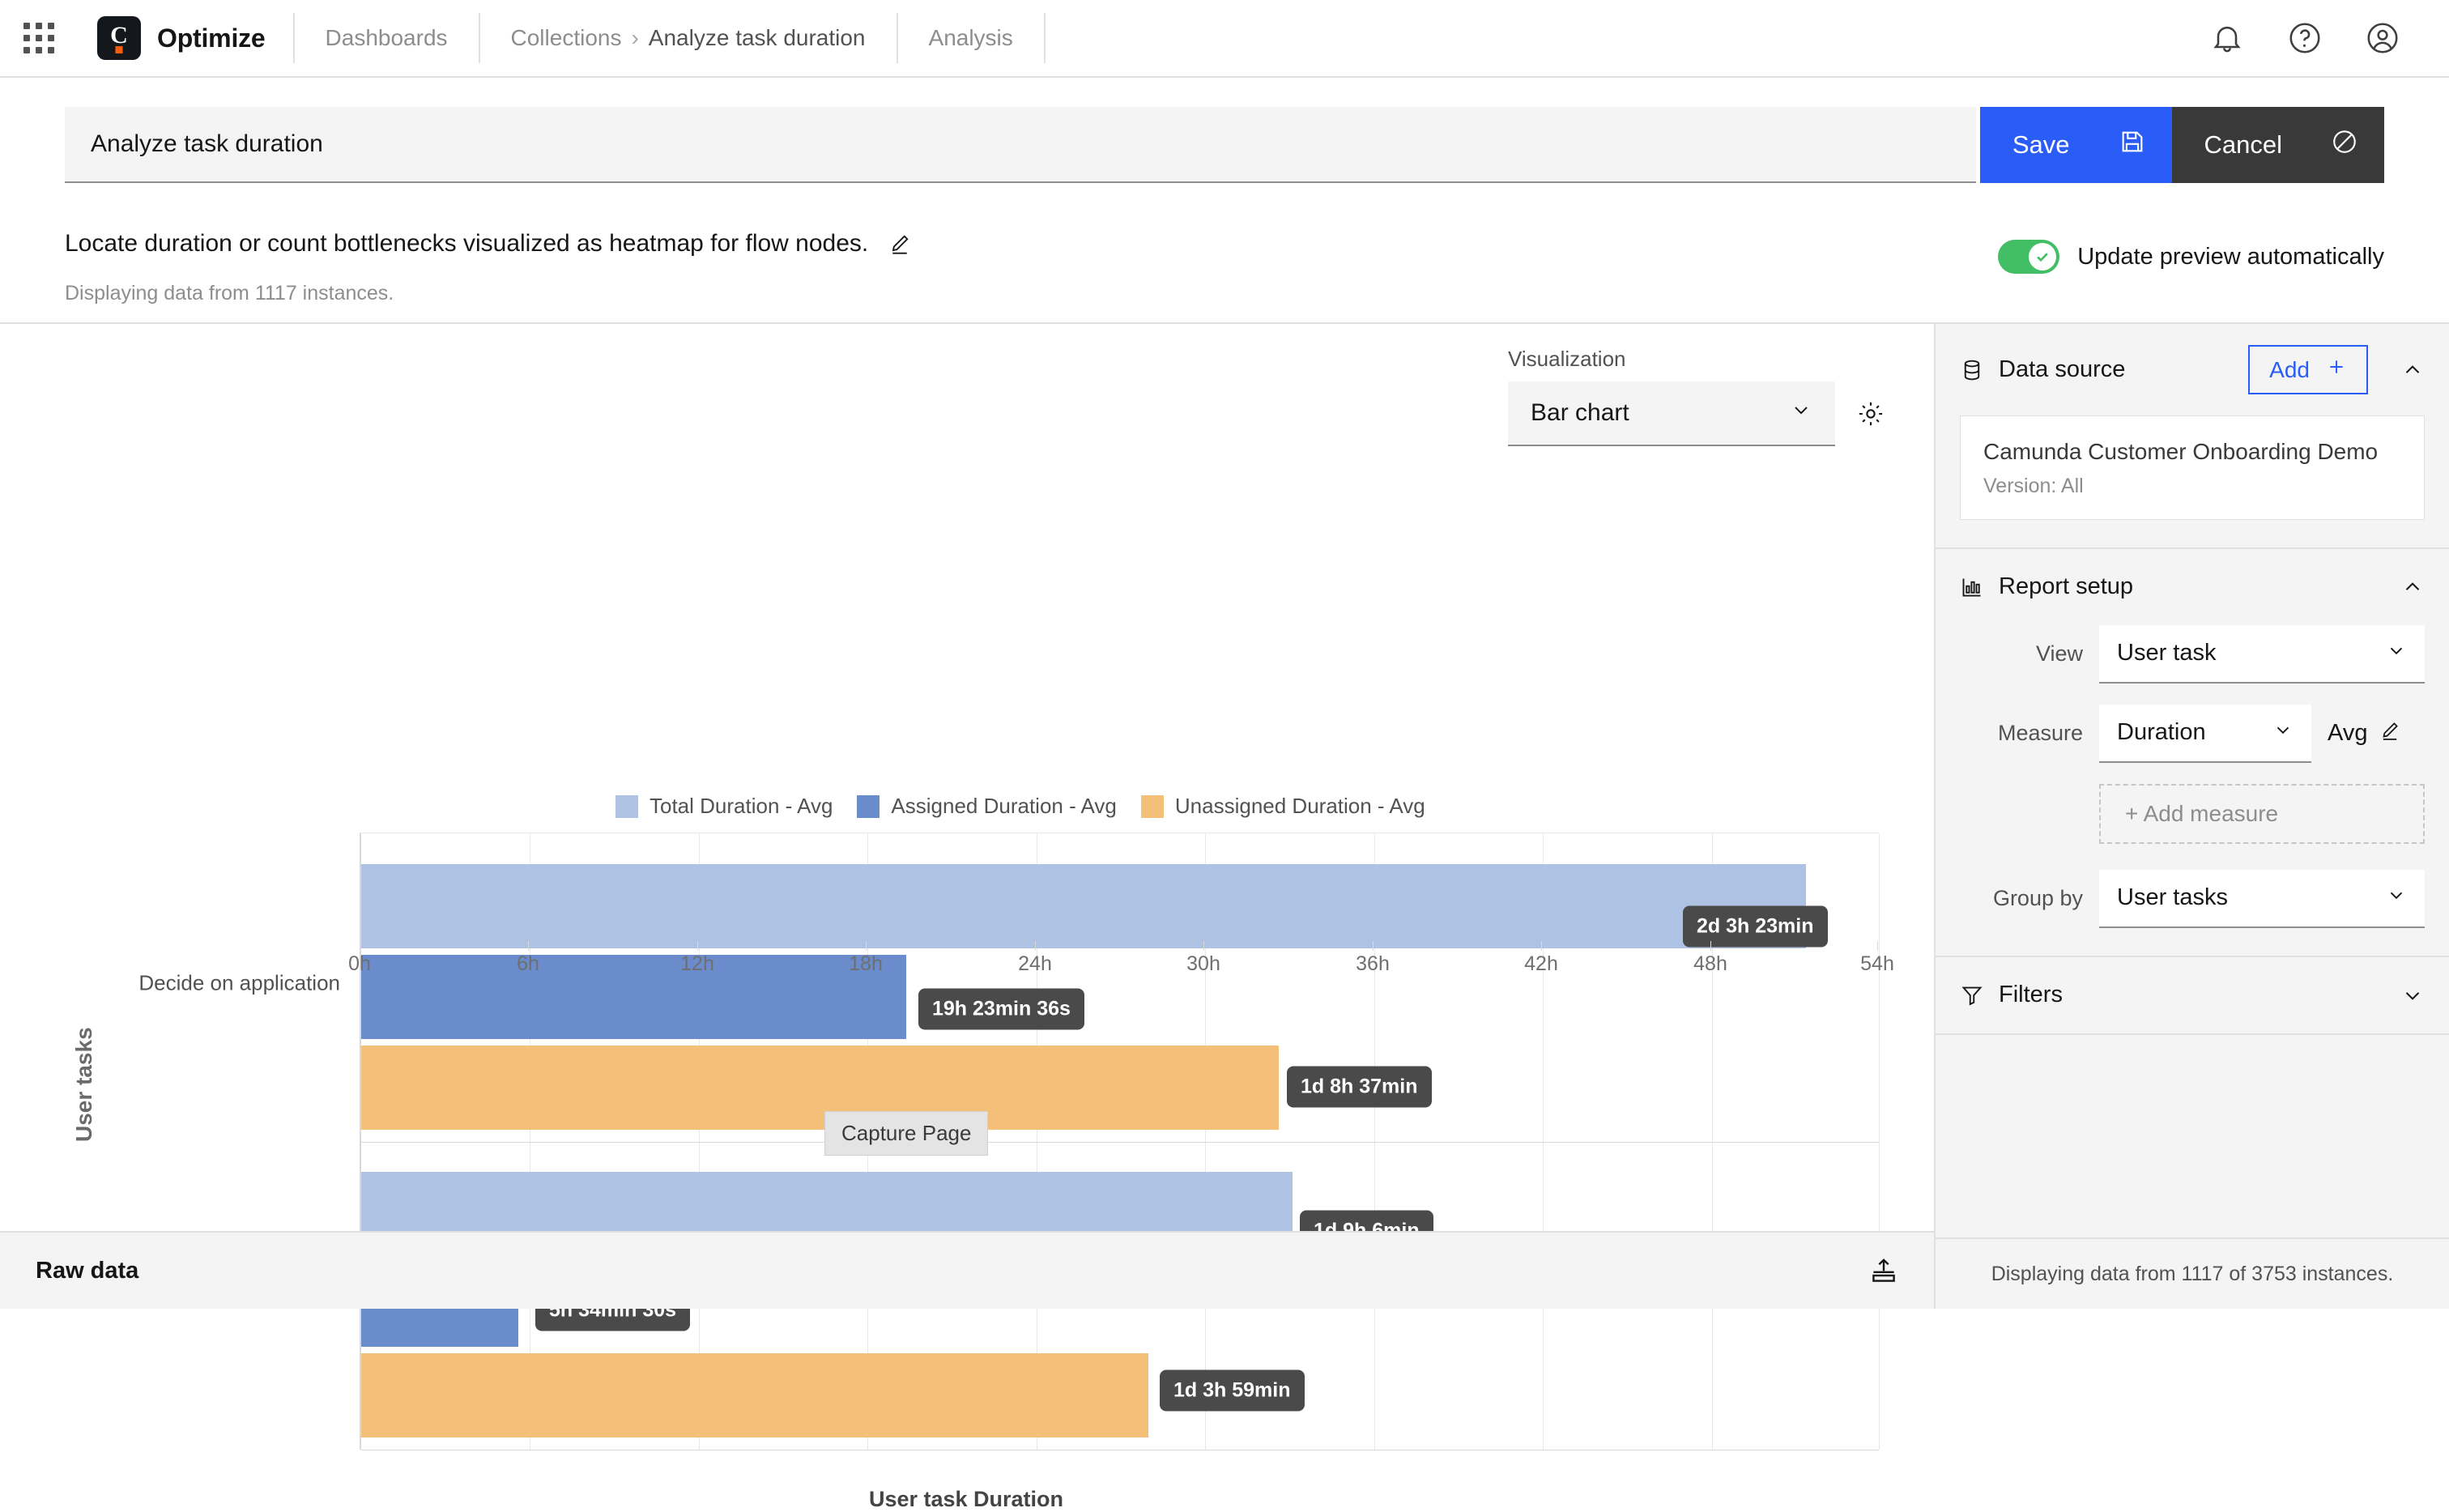 This screenshot has height=1512, width=2449. What do you see at coordinates (2262, 814) in the screenshot?
I see `add-measure-button: + Add measure` at bounding box center [2262, 814].